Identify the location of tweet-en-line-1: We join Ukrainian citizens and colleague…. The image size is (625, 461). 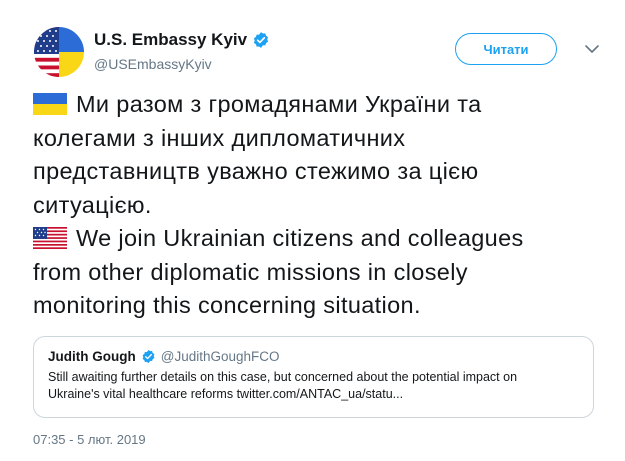
(300, 238).